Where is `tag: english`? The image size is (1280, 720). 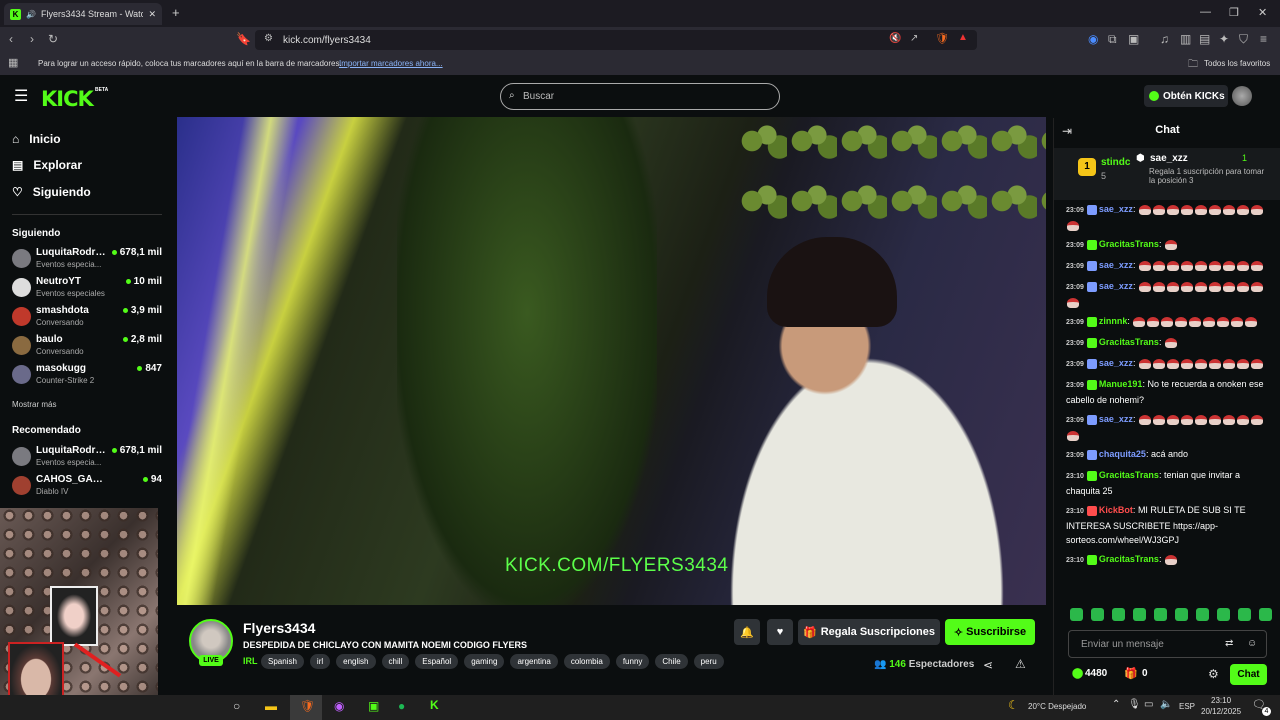
tag: english is located at coordinates (356, 661).